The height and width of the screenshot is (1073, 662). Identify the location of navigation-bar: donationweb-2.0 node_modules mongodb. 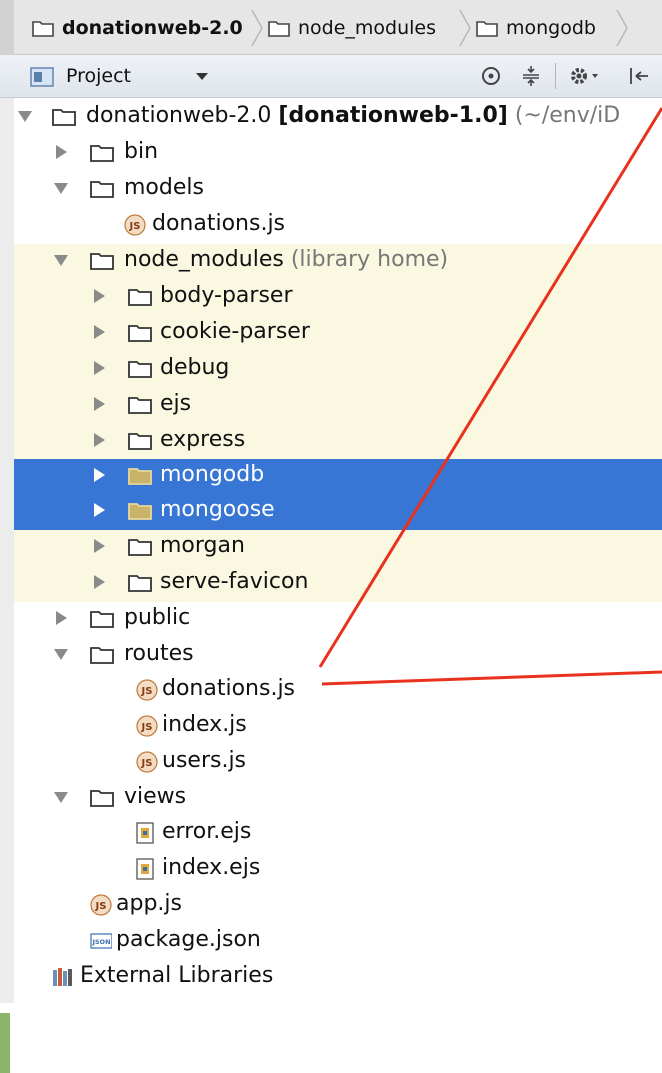
(331, 27).